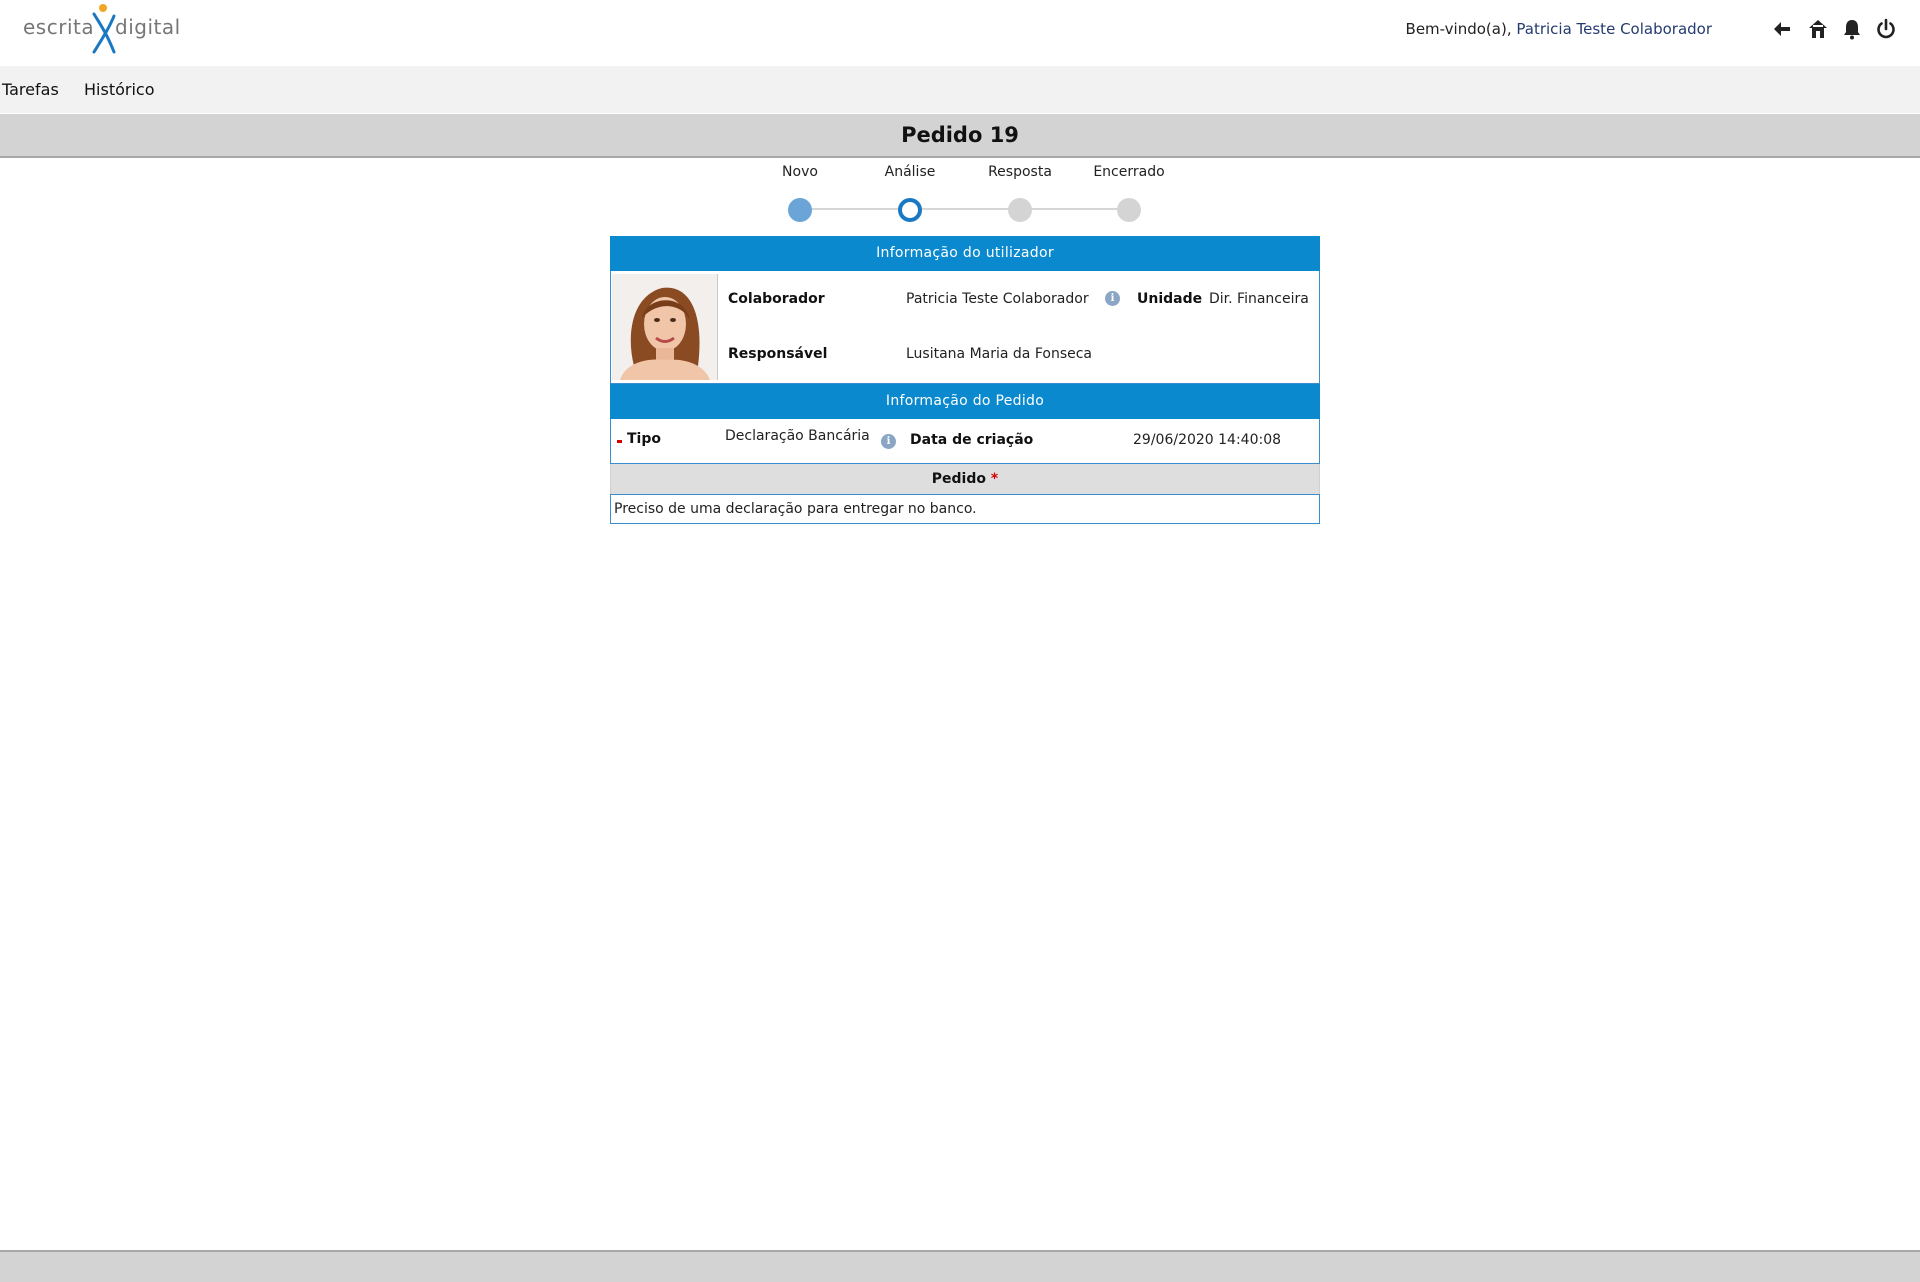 The height and width of the screenshot is (1282, 1920). What do you see at coordinates (619, 441) in the screenshot?
I see `required-marker` at bounding box center [619, 441].